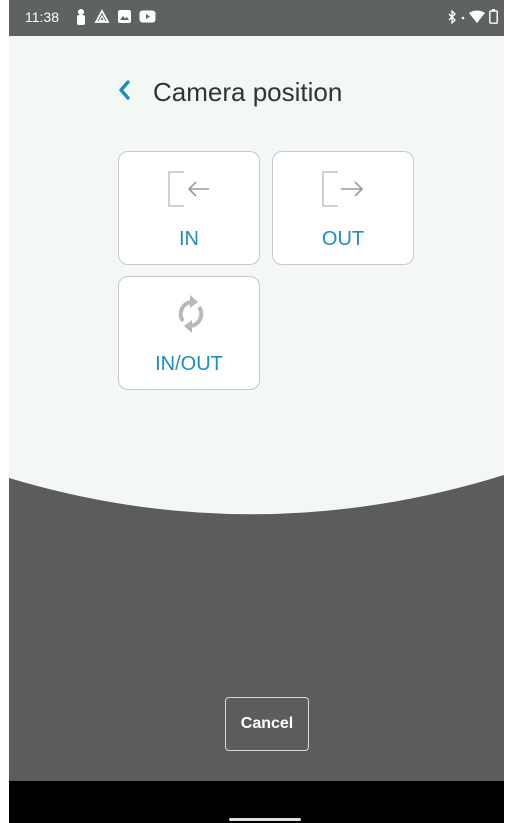 Image resolution: width=513 pixels, height=823 pixels. Describe the element at coordinates (248, 91) in the screenshot. I see `page-title: Camera position` at that location.